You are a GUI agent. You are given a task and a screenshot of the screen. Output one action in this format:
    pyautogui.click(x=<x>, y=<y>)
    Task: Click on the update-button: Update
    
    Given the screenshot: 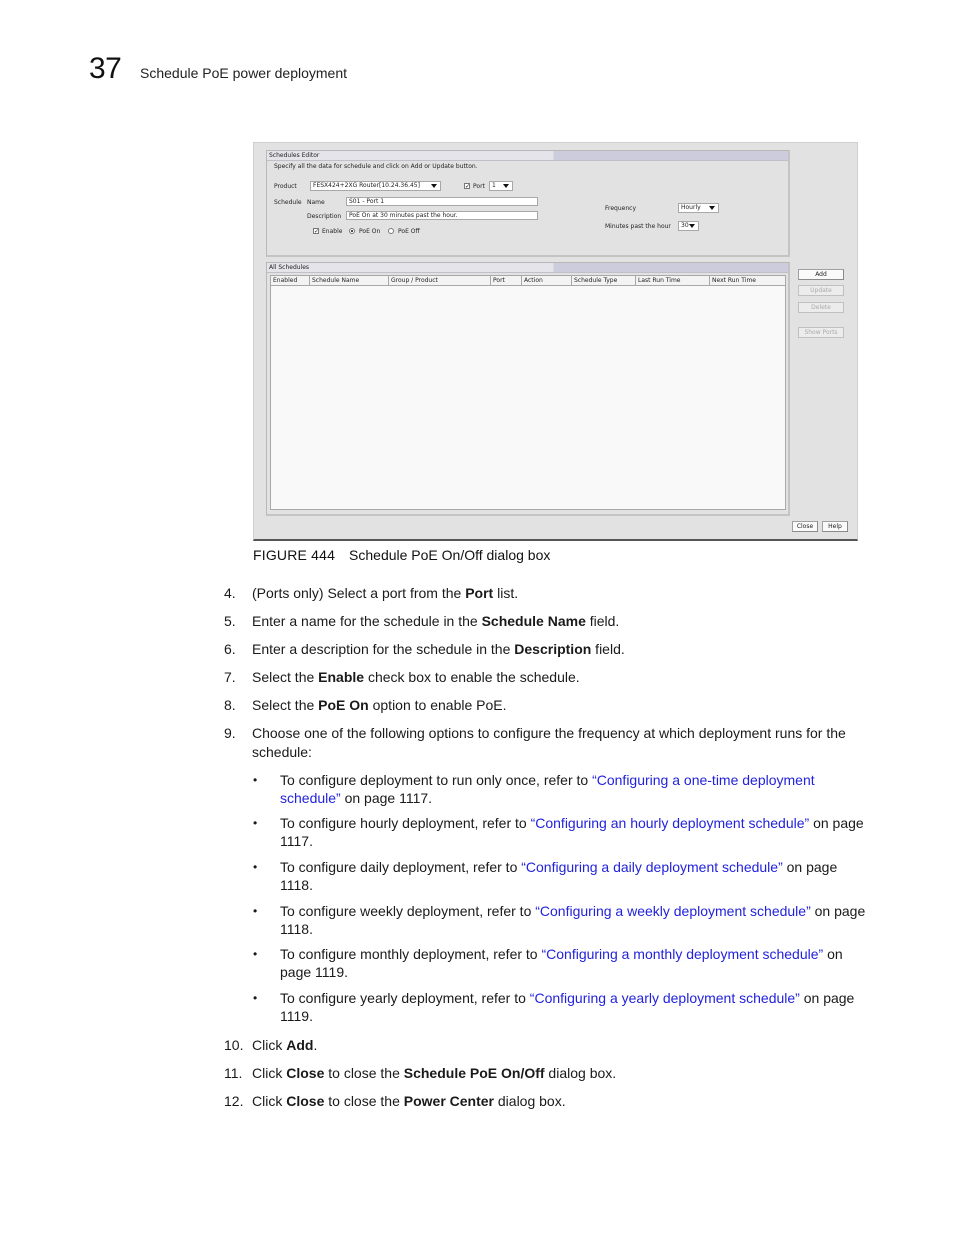 What is the action you would take?
    pyautogui.click(x=821, y=290)
    